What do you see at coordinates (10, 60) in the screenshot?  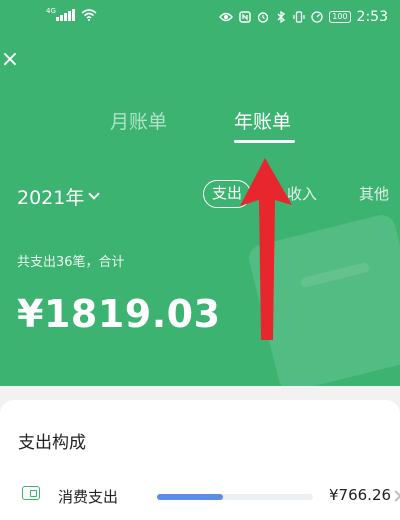 I see `close-icon: ×` at bounding box center [10, 60].